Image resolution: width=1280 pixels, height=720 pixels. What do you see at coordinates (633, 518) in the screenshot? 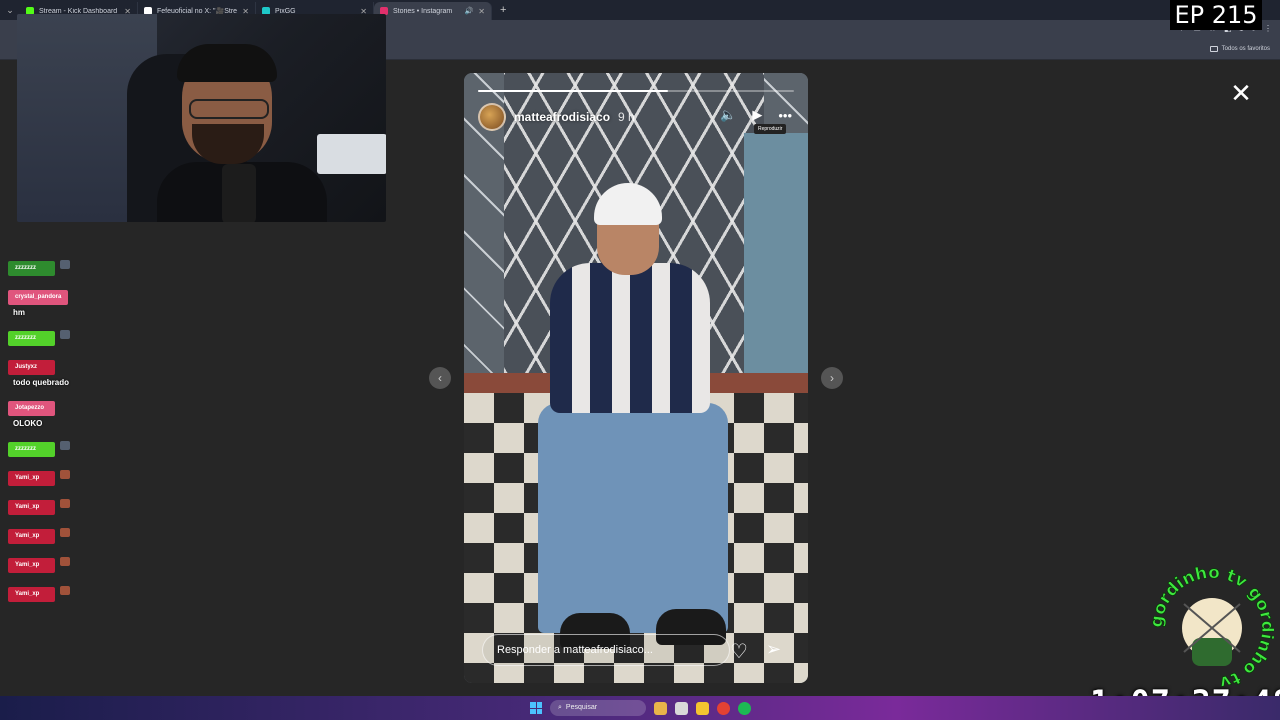
I see `story-person-jeans` at bounding box center [633, 518].